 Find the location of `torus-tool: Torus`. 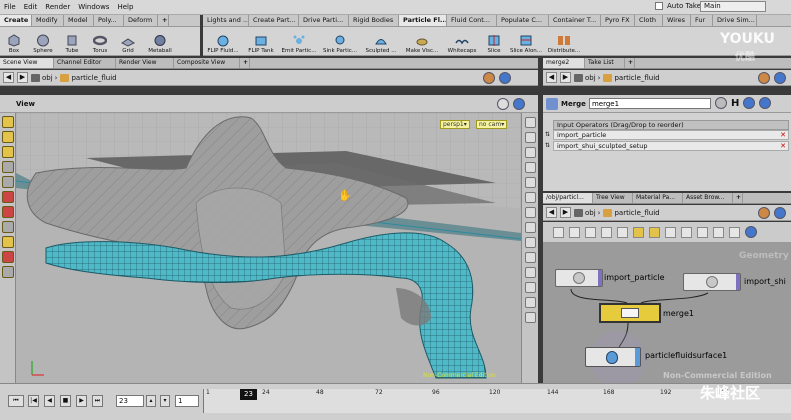

torus-tool: Torus is located at coordinates (100, 41).